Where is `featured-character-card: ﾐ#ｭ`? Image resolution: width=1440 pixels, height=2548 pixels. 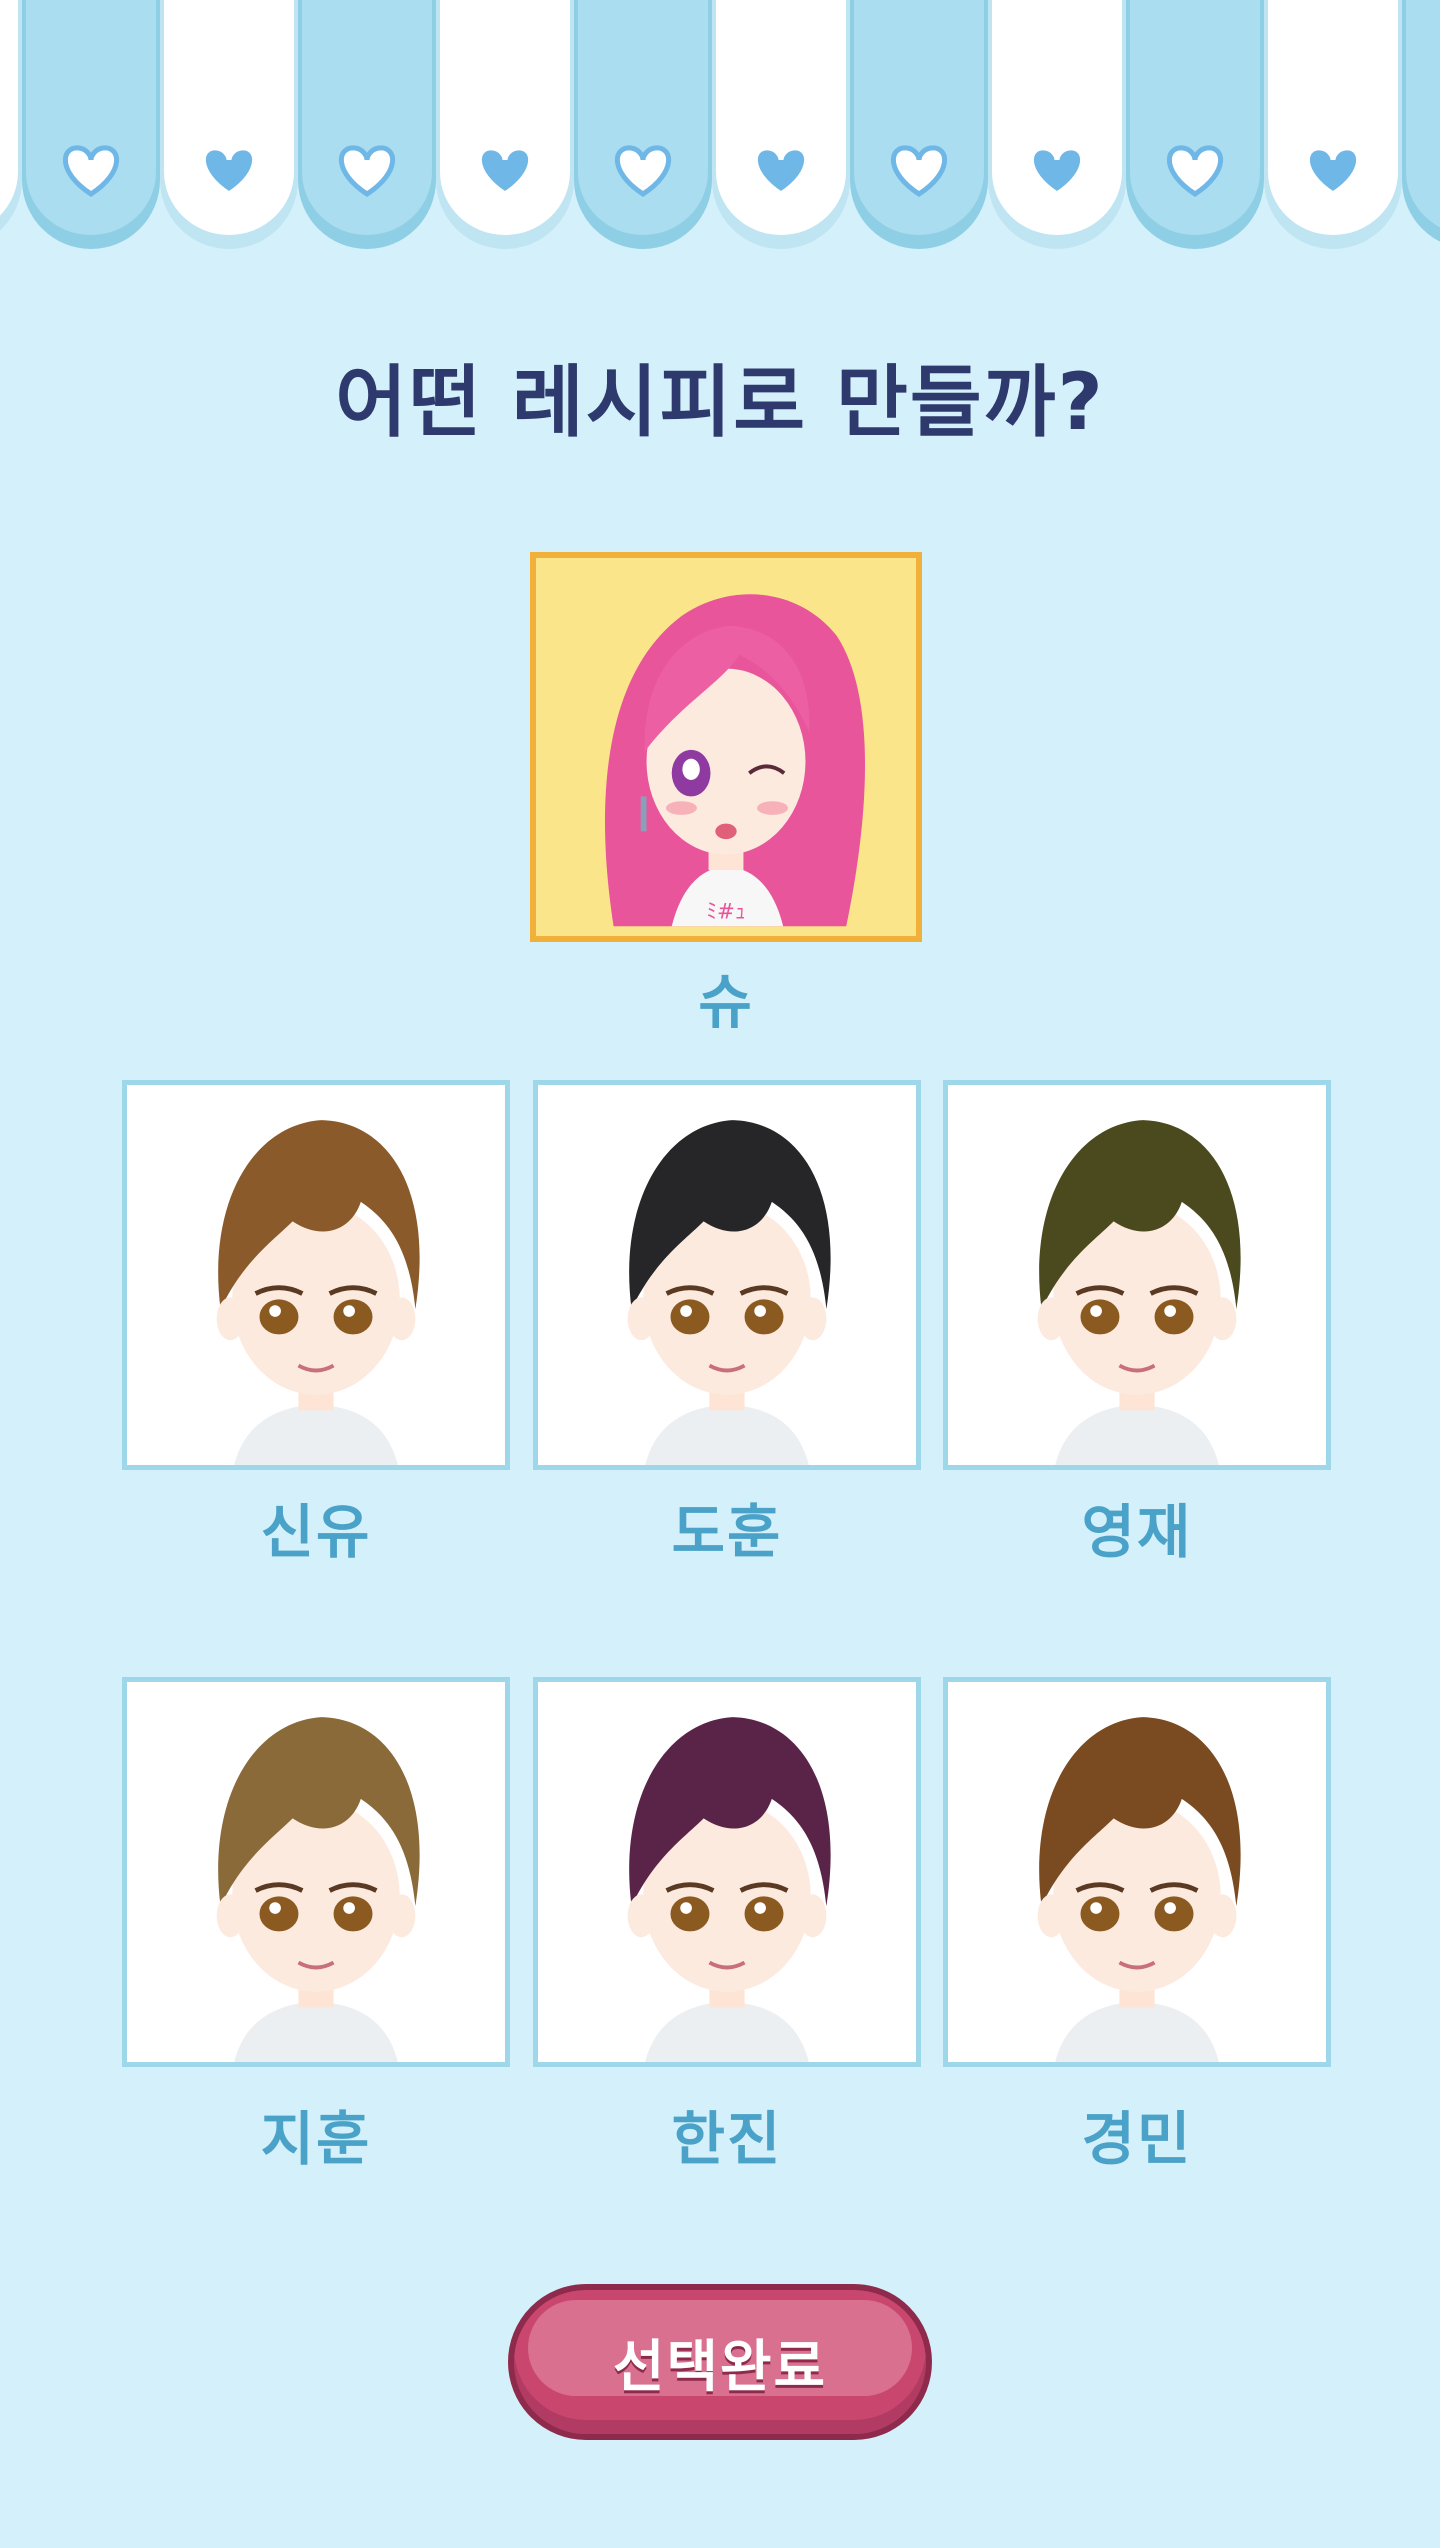
featured-character-card: ﾐ#ｭ is located at coordinates (726, 747).